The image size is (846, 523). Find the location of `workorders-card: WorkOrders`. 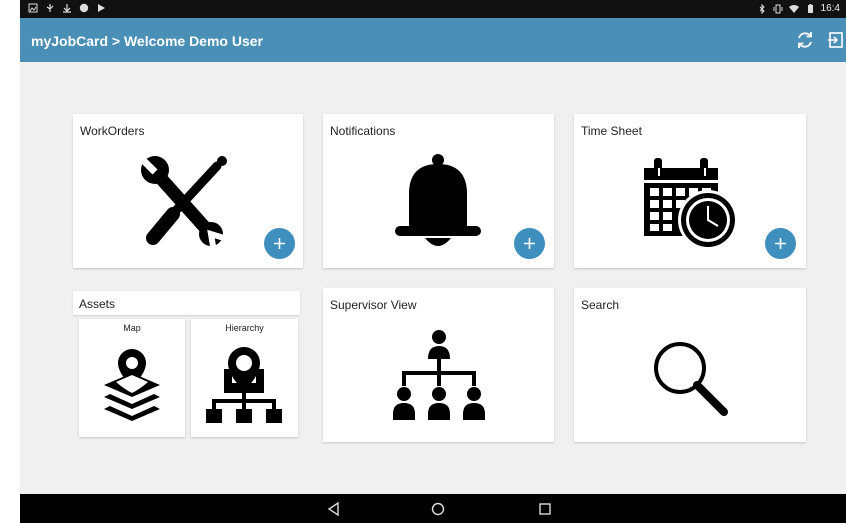

workorders-card: WorkOrders is located at coordinates (188, 191).